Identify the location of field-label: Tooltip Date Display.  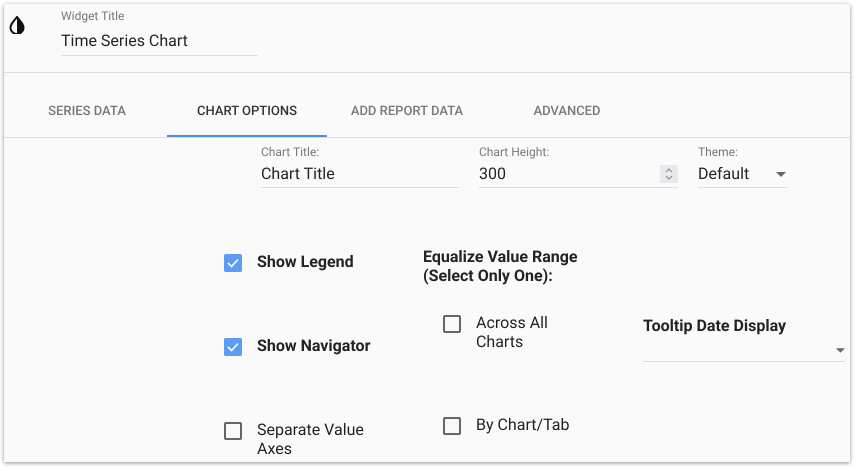
(715, 325).